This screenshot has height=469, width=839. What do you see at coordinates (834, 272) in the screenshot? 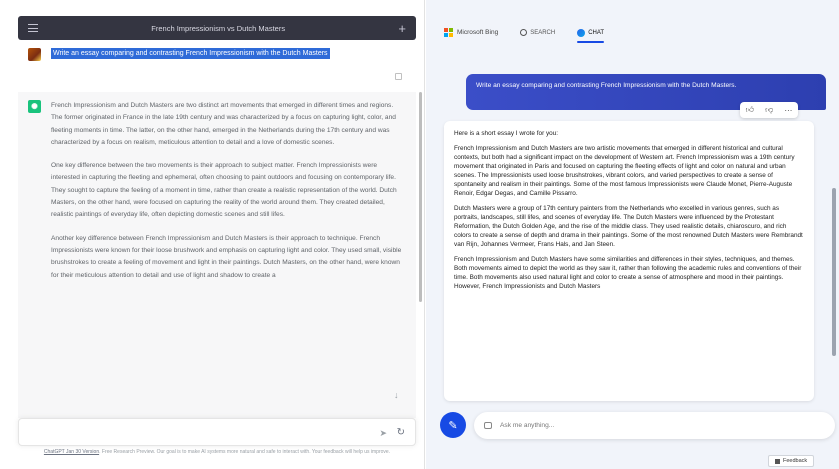
I see `bing-scrollbar` at bounding box center [834, 272].